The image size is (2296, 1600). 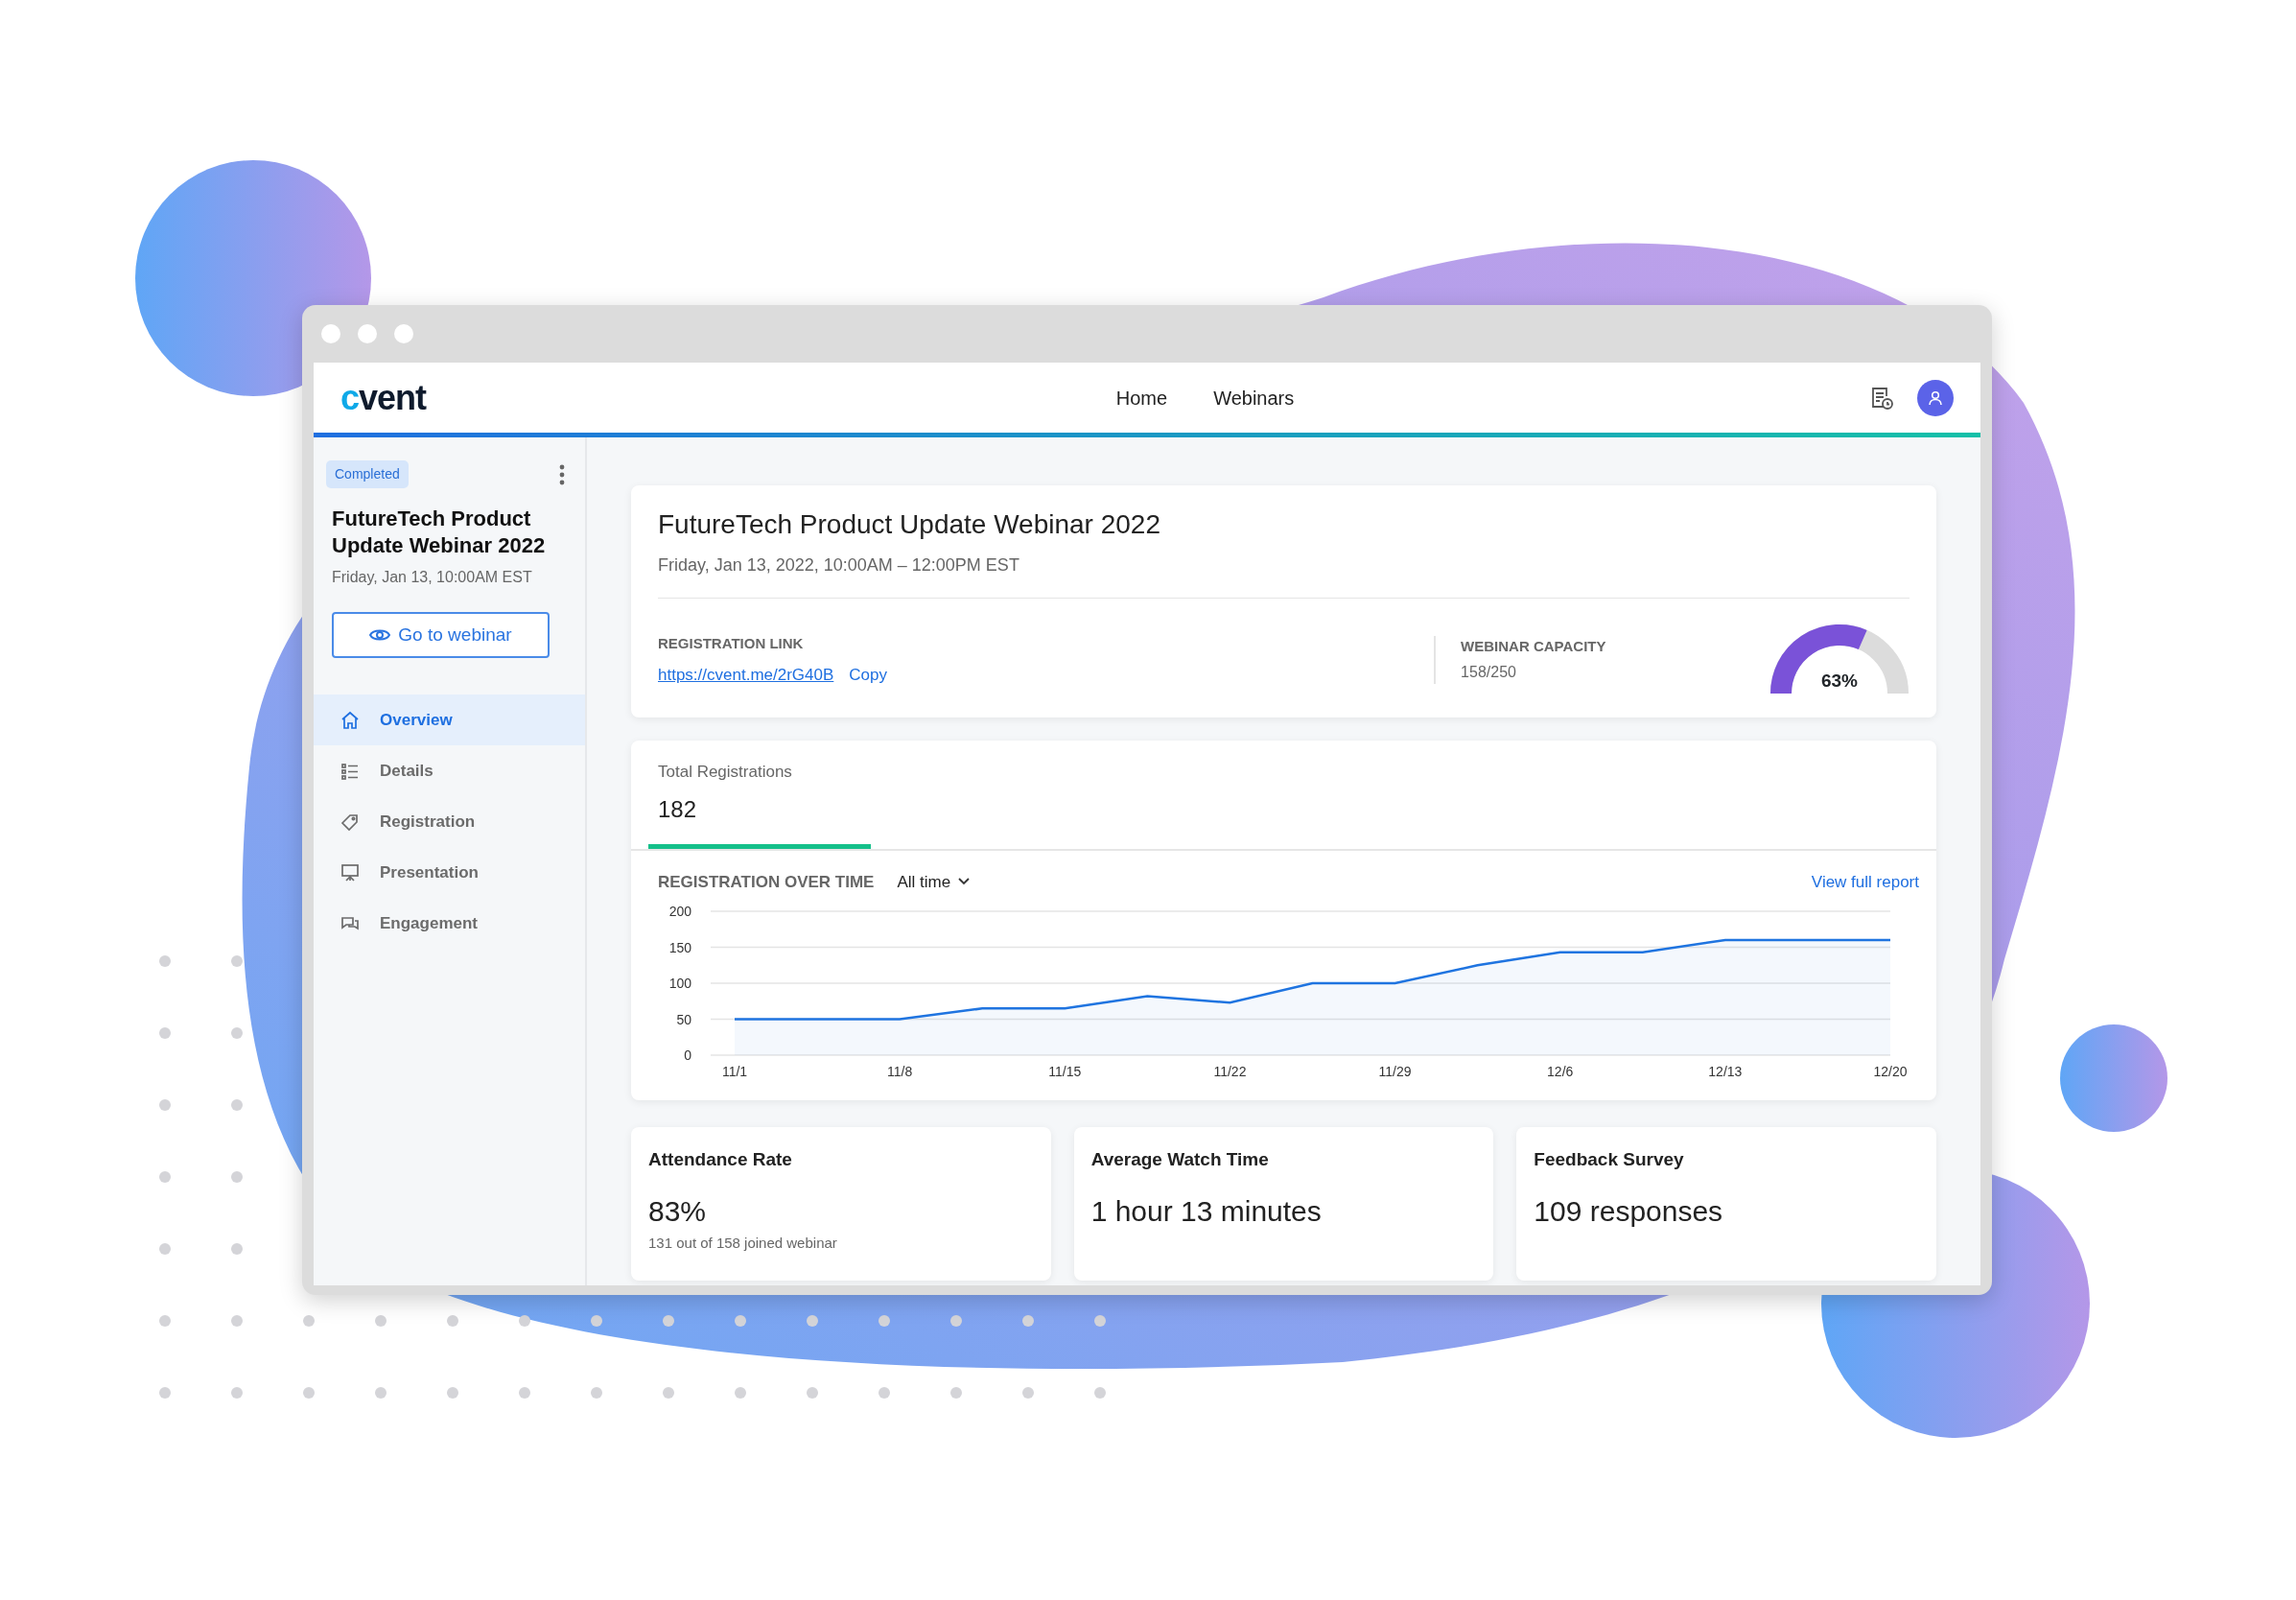 What do you see at coordinates (441, 635) in the screenshot?
I see `go-to-webinar-button: Go to webinar` at bounding box center [441, 635].